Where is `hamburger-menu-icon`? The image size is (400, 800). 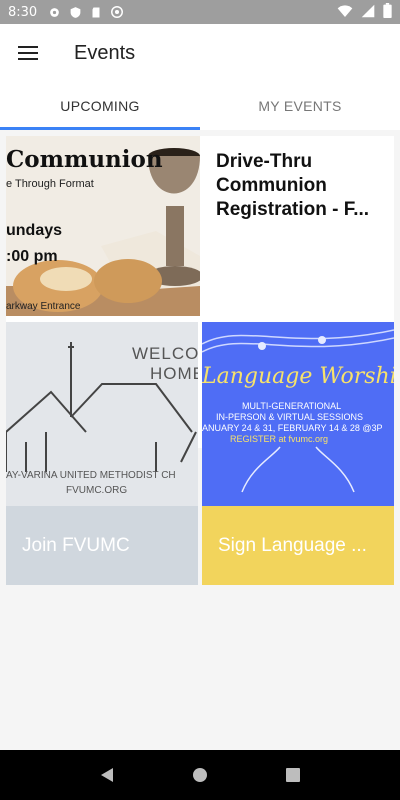
hamburger-menu-icon is located at coordinates (28, 53).